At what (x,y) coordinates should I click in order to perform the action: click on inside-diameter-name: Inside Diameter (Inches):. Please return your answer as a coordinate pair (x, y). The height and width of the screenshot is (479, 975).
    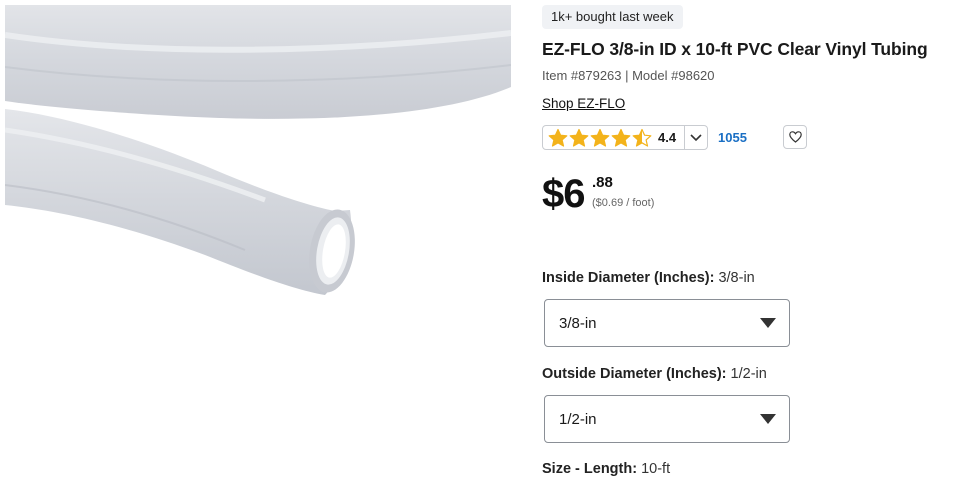
    Looking at the image, I should click on (628, 278).